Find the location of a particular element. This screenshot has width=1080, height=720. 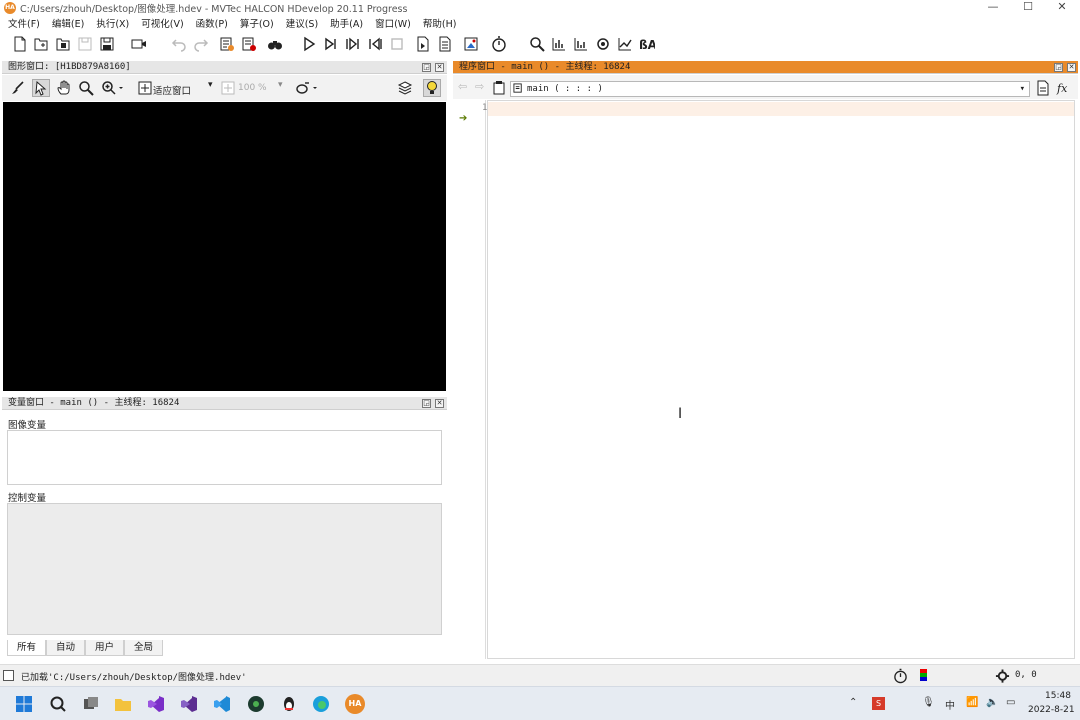

minimize-button: — is located at coordinates (993, 7).